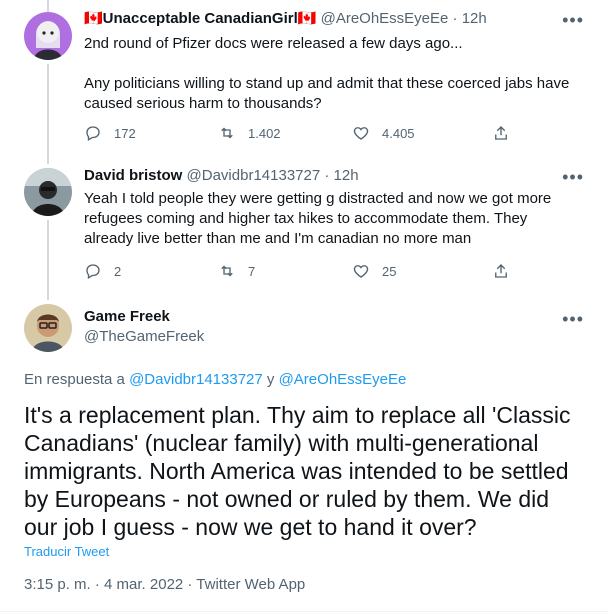 This screenshot has width=608, height=614. I want to click on reply-count: 2, so click(118, 271).